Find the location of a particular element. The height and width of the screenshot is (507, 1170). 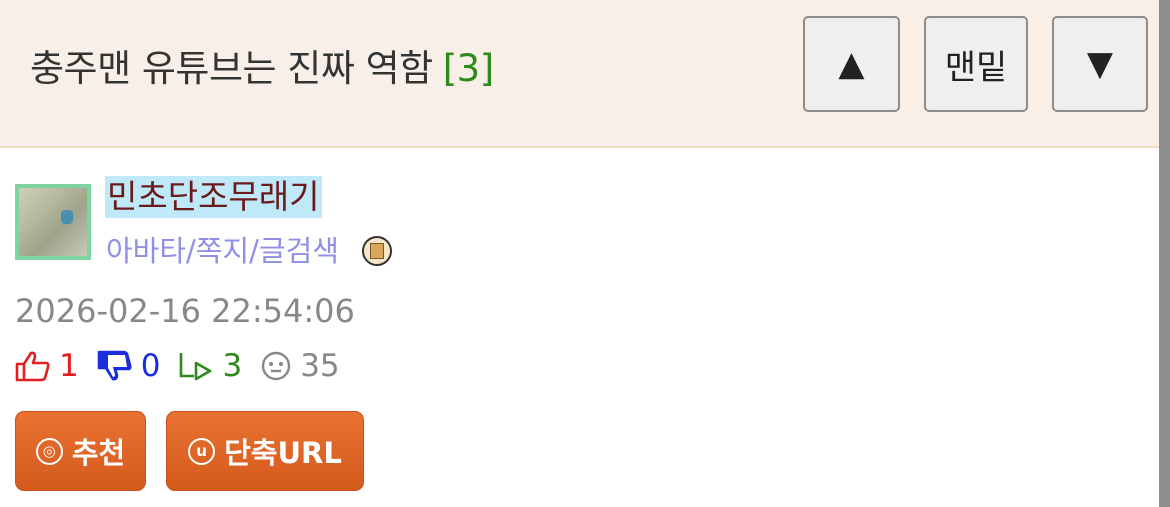

down-arrow-icon: ▼ is located at coordinates (1100, 64).